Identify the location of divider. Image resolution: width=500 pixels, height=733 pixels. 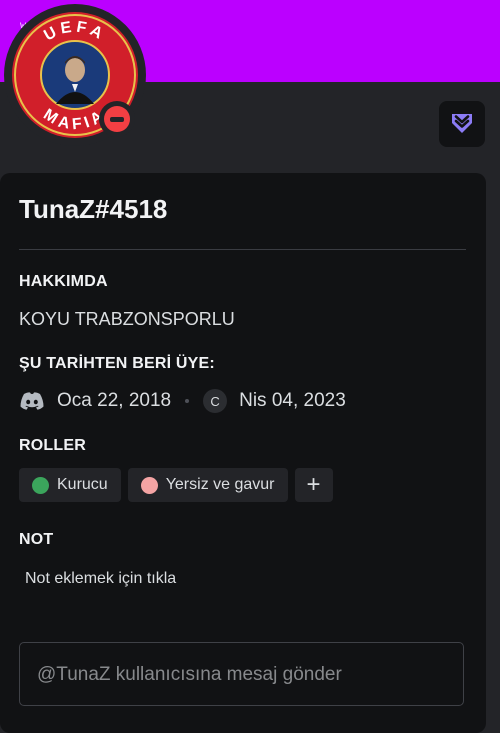
(242, 249).